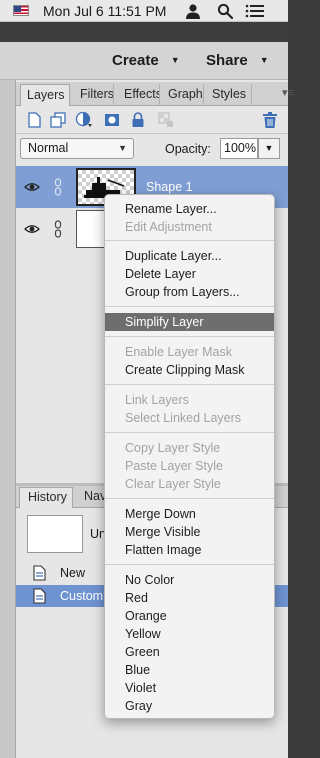 Image resolution: width=320 pixels, height=758 pixels. Describe the element at coordinates (183, 95) in the screenshot. I see `tab-graphics: Graphics` at that location.